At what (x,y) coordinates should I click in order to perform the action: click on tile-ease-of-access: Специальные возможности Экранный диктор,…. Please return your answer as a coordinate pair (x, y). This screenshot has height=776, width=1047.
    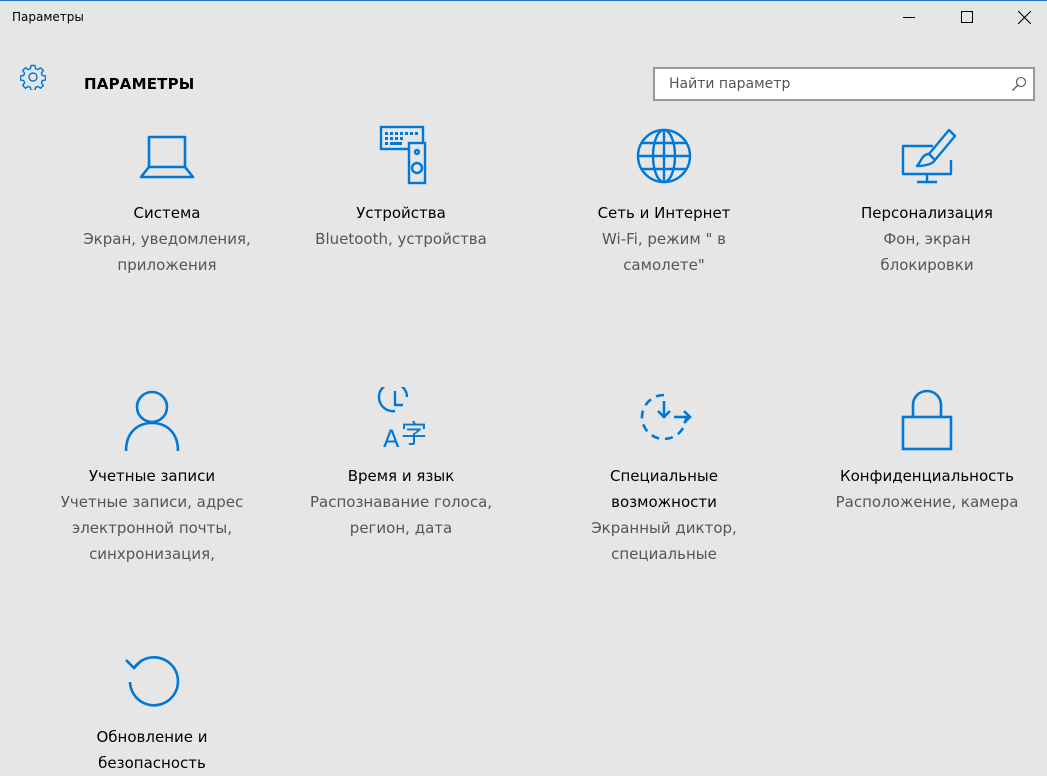
    Looking at the image, I should click on (664, 477).